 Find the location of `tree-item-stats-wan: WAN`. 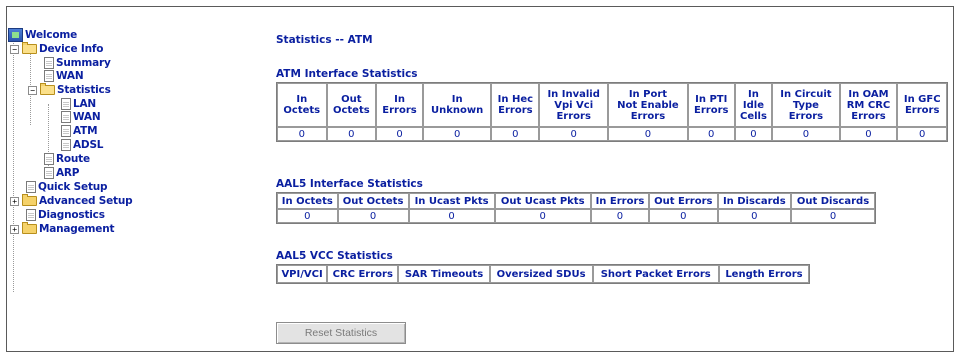

tree-item-stats-wan: WAN is located at coordinates (80, 117).